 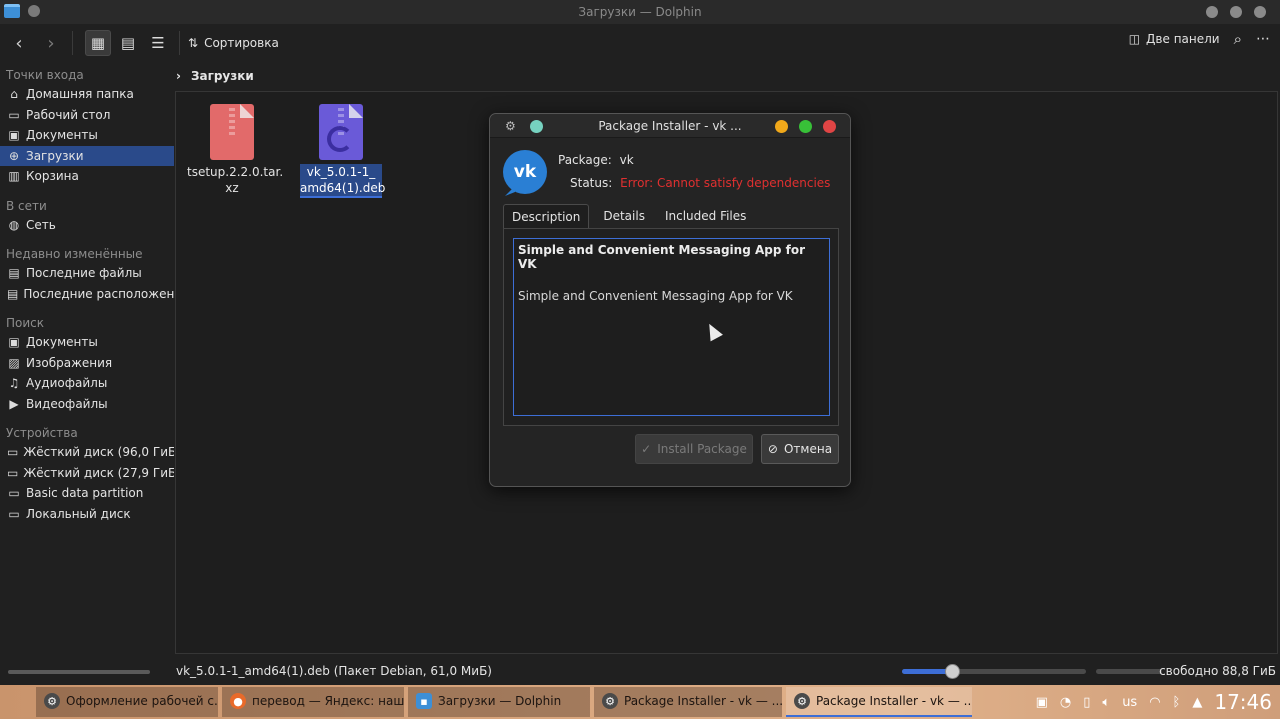 I want to click on search-icon: ⌕, so click(x=1238, y=39).